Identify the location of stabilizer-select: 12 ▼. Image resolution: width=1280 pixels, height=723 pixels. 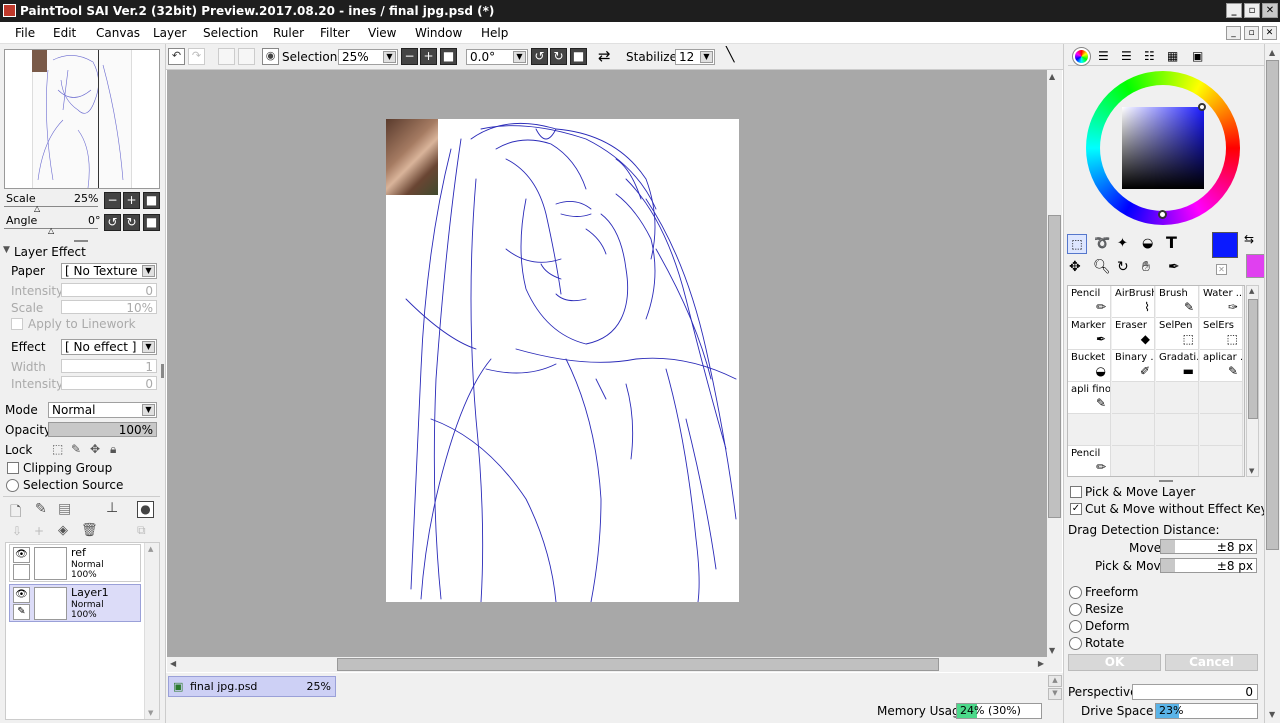
(695, 57).